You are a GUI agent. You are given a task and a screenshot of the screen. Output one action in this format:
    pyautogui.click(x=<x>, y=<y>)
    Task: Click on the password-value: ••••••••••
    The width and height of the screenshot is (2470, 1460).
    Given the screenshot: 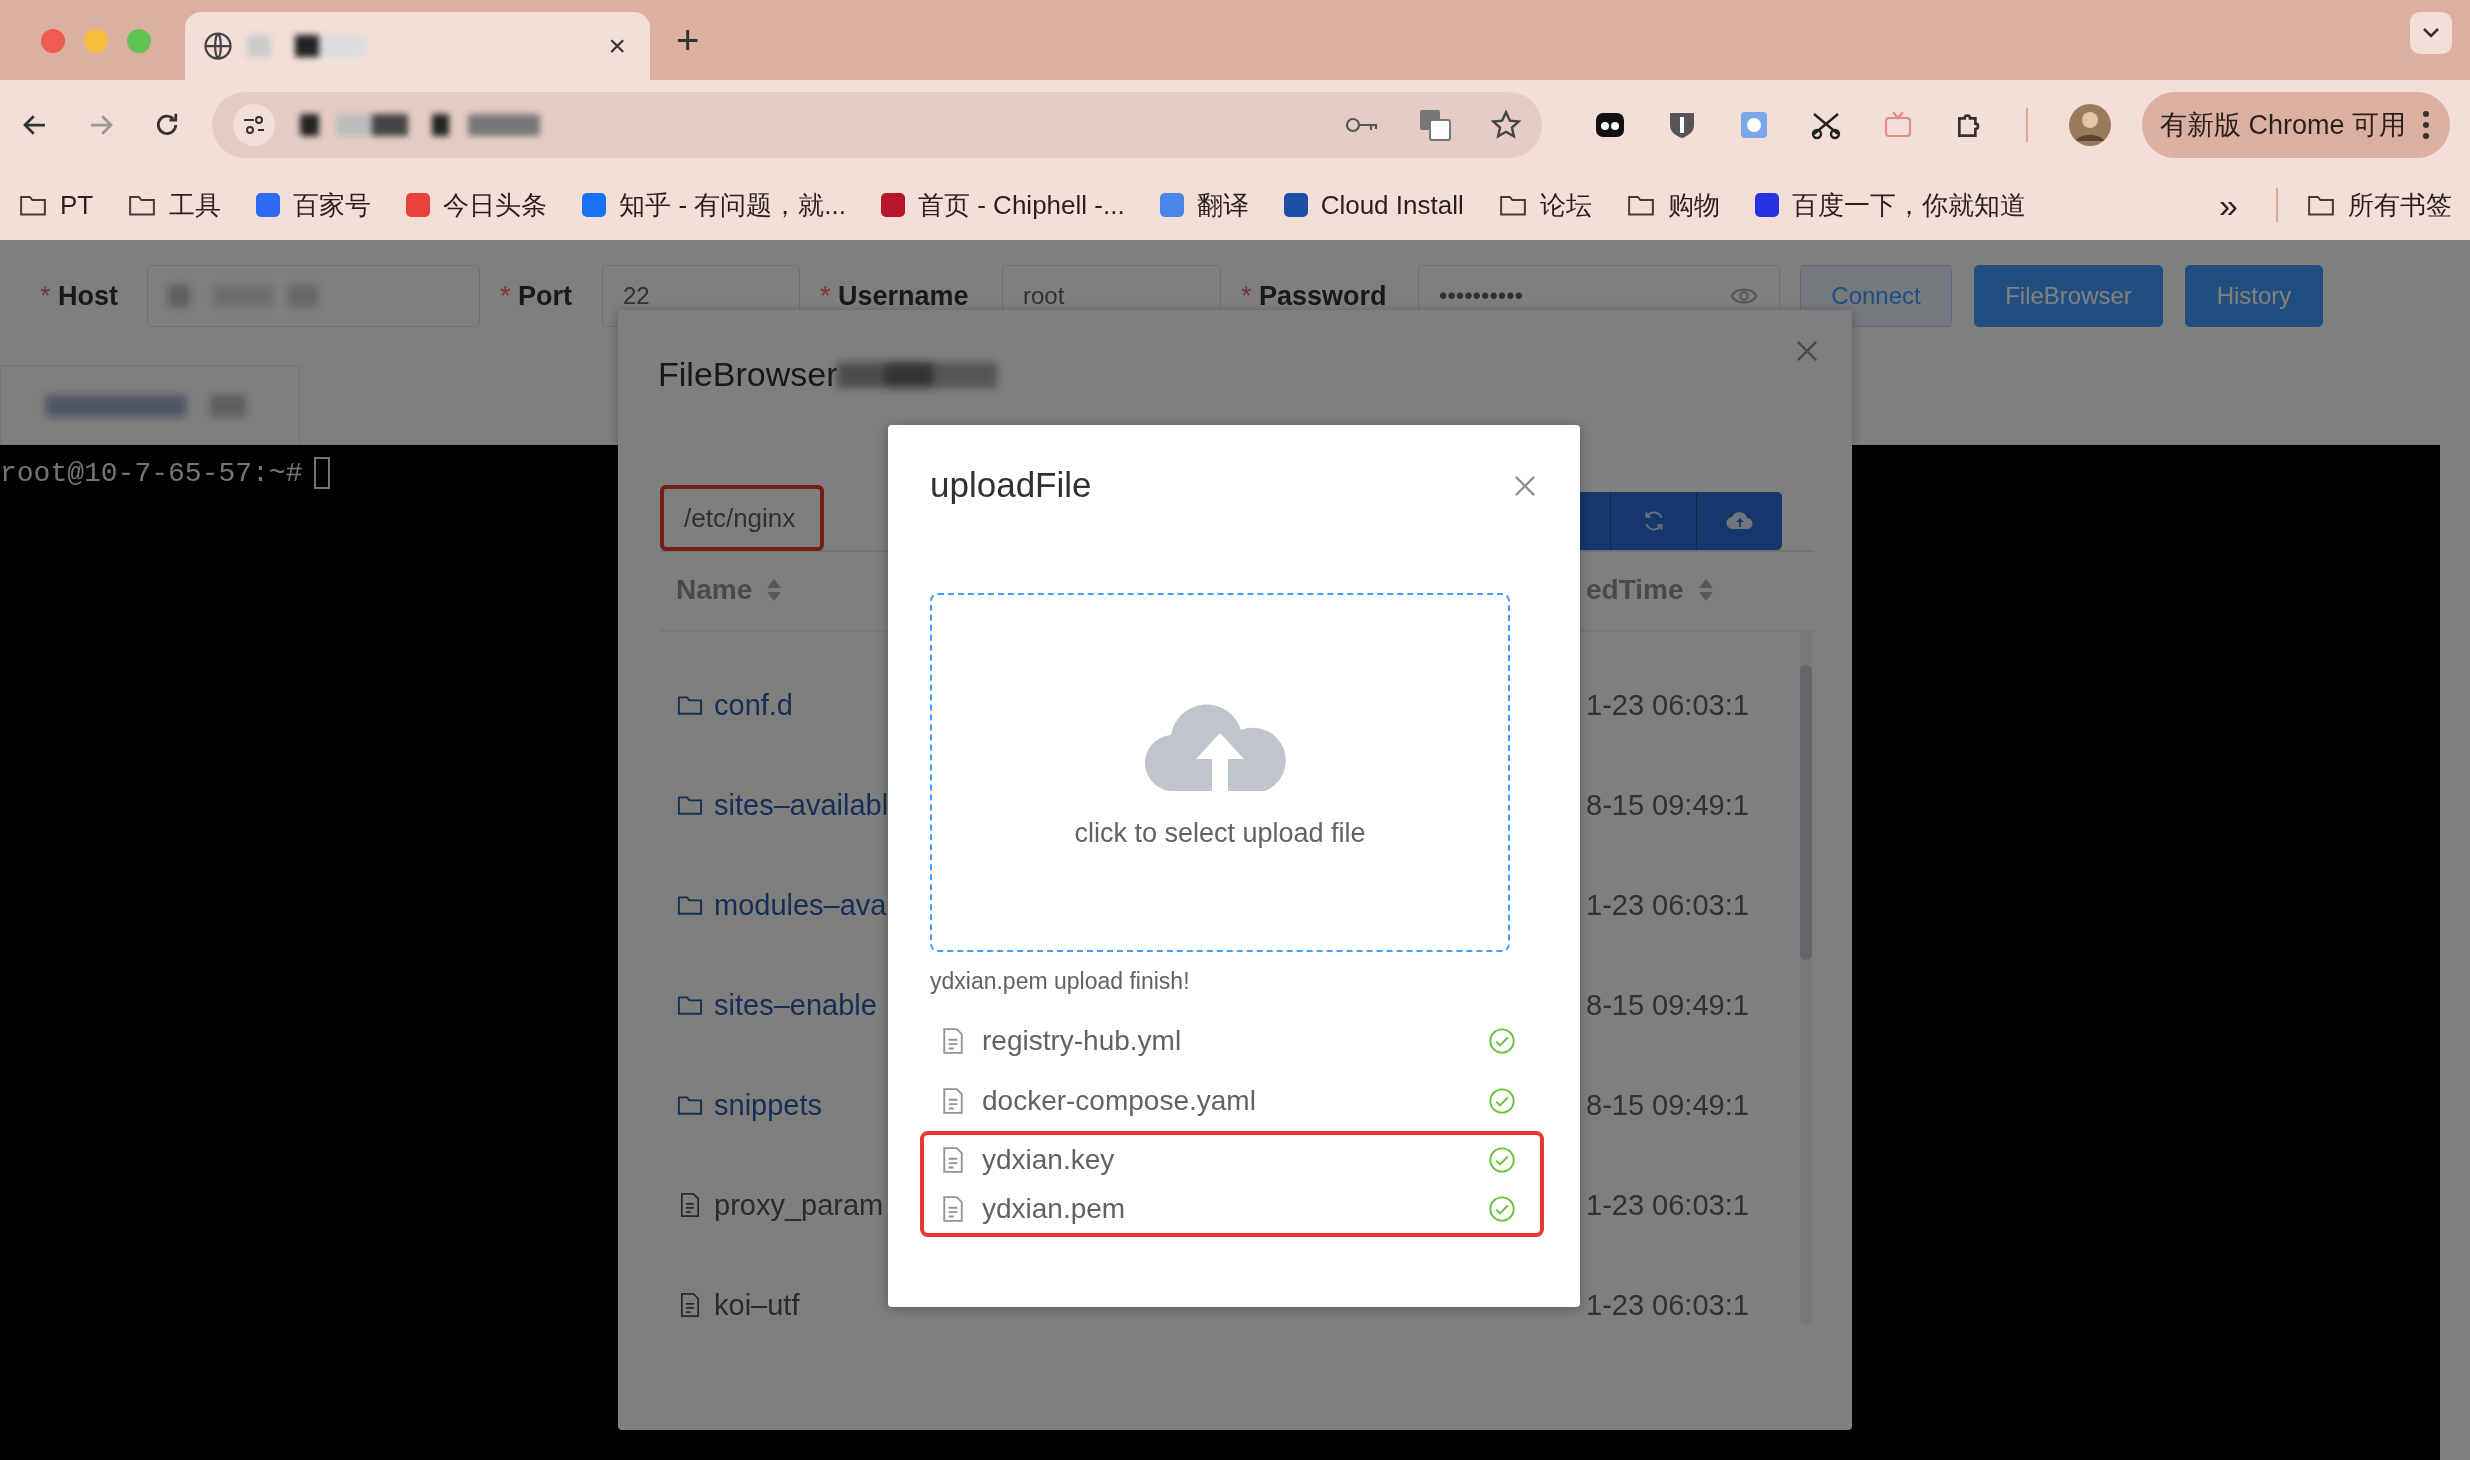 What is the action you would take?
    pyautogui.click(x=1481, y=296)
    